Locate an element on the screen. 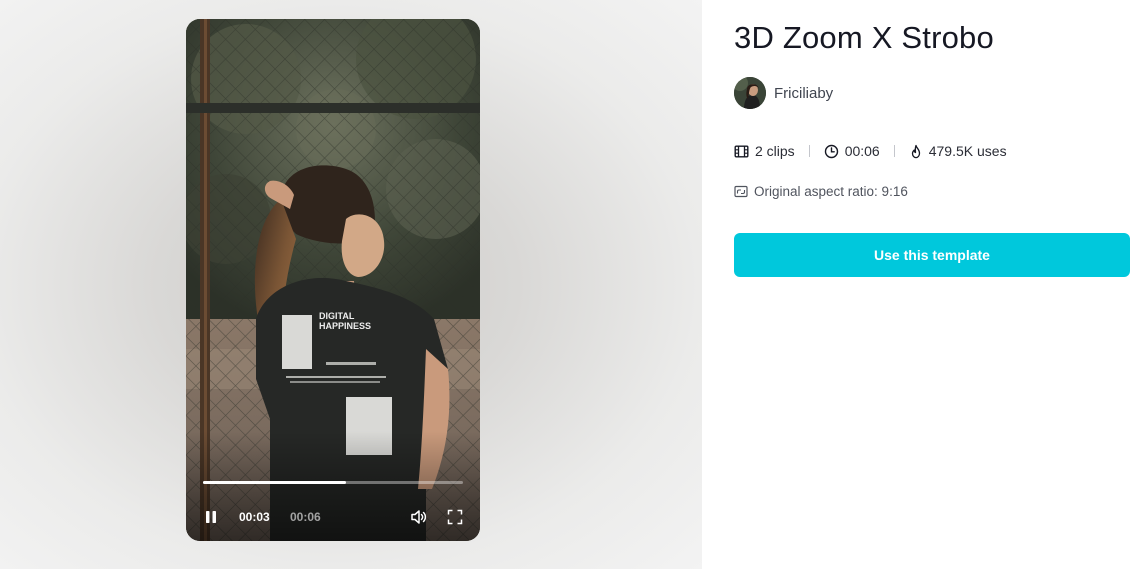  fullscreen-icon is located at coordinates (455, 517).